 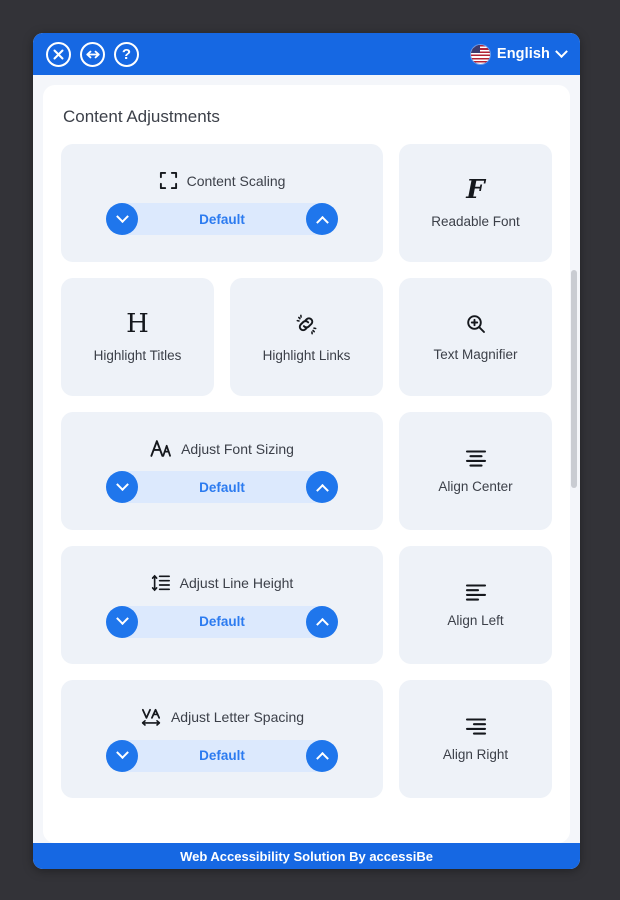 I want to click on close-button, so click(x=58, y=54).